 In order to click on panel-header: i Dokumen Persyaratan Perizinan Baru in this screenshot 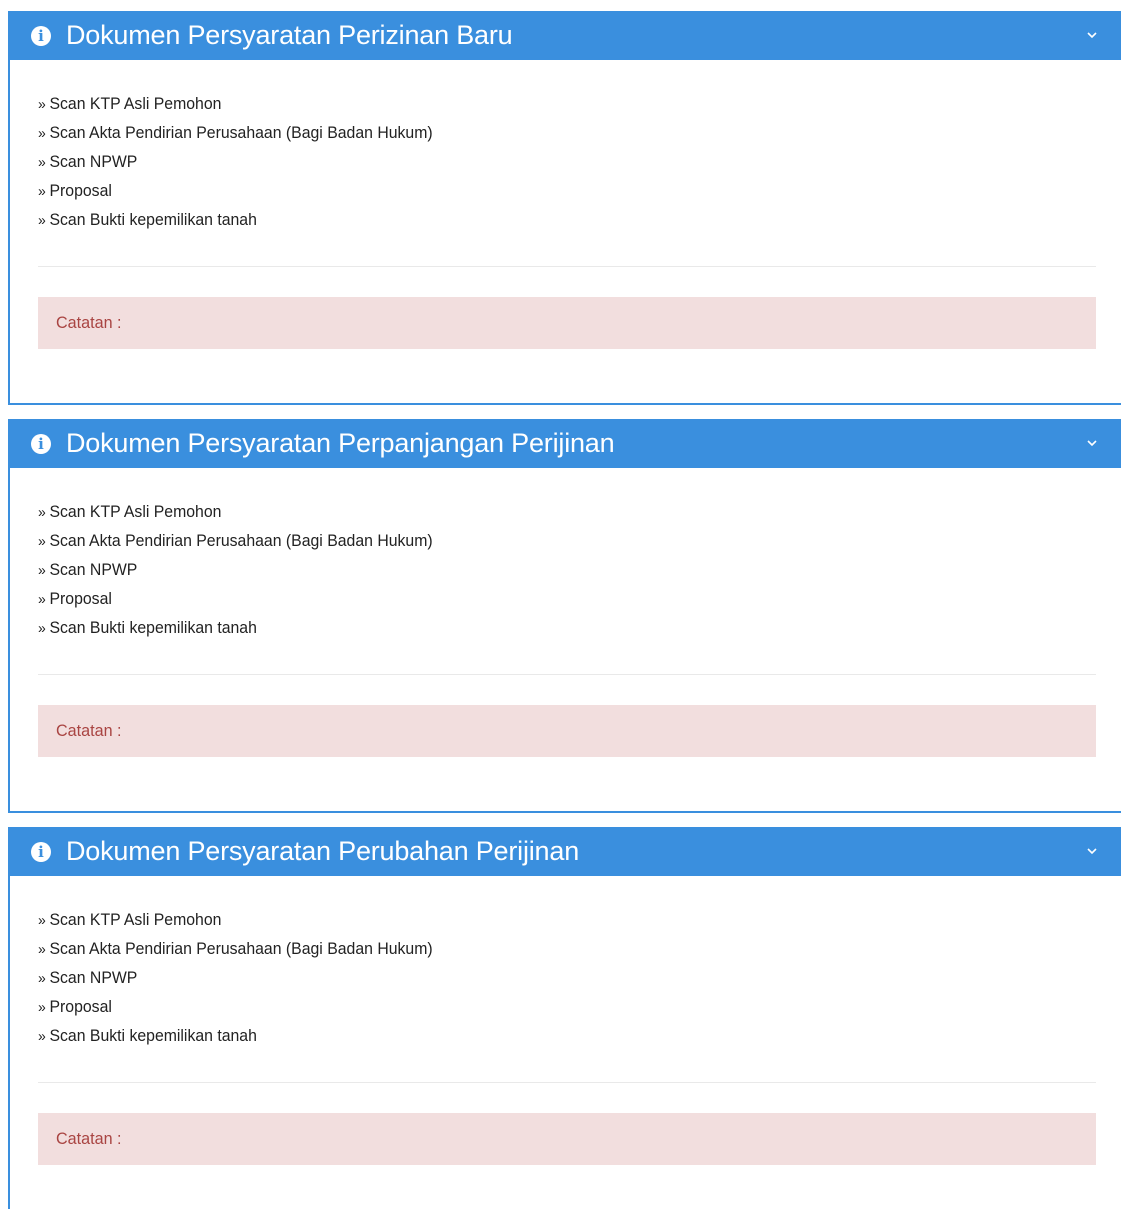, I will do `click(565, 35)`.